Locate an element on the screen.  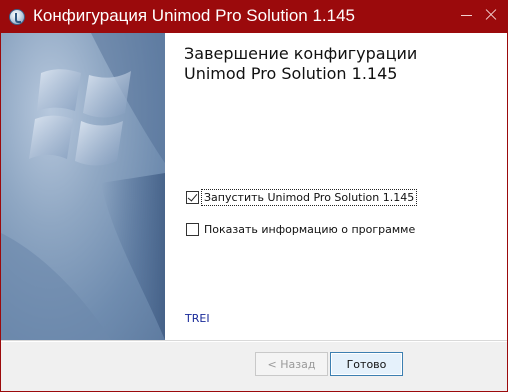
show-info-checkbox is located at coordinates (192, 229).